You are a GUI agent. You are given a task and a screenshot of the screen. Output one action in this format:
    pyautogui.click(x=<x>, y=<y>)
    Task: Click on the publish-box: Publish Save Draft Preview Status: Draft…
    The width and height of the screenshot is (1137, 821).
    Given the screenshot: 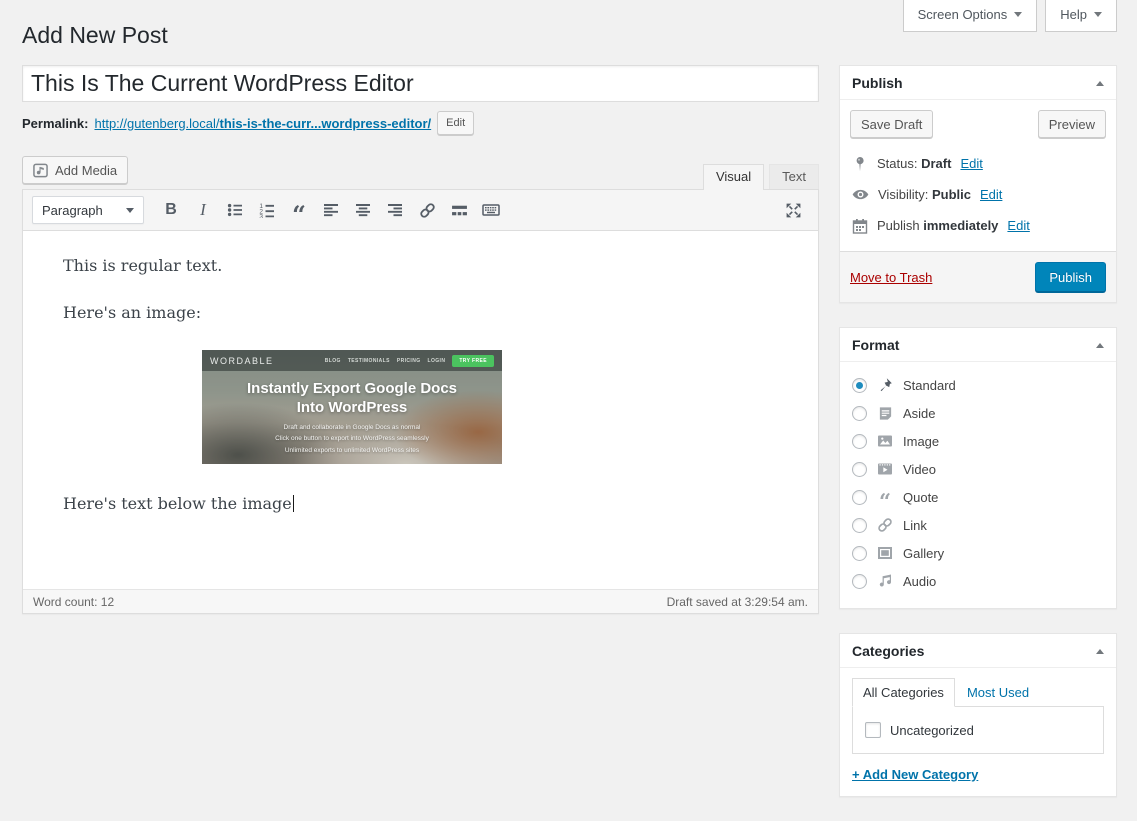 What is the action you would take?
    pyautogui.click(x=978, y=184)
    